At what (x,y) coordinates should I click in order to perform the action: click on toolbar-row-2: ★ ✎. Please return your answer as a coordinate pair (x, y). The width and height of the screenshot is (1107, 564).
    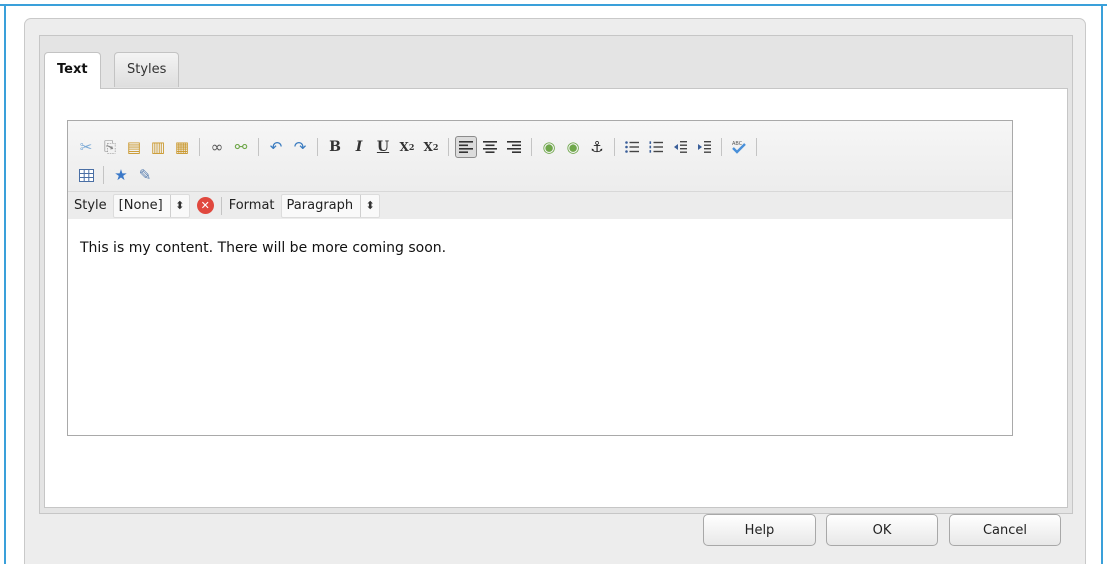
    Looking at the image, I should click on (115, 175).